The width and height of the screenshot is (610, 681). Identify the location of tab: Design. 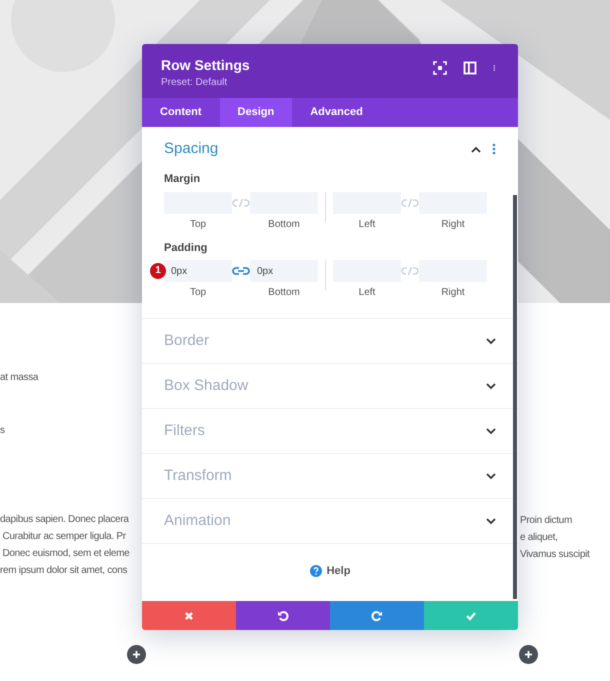
(256, 112).